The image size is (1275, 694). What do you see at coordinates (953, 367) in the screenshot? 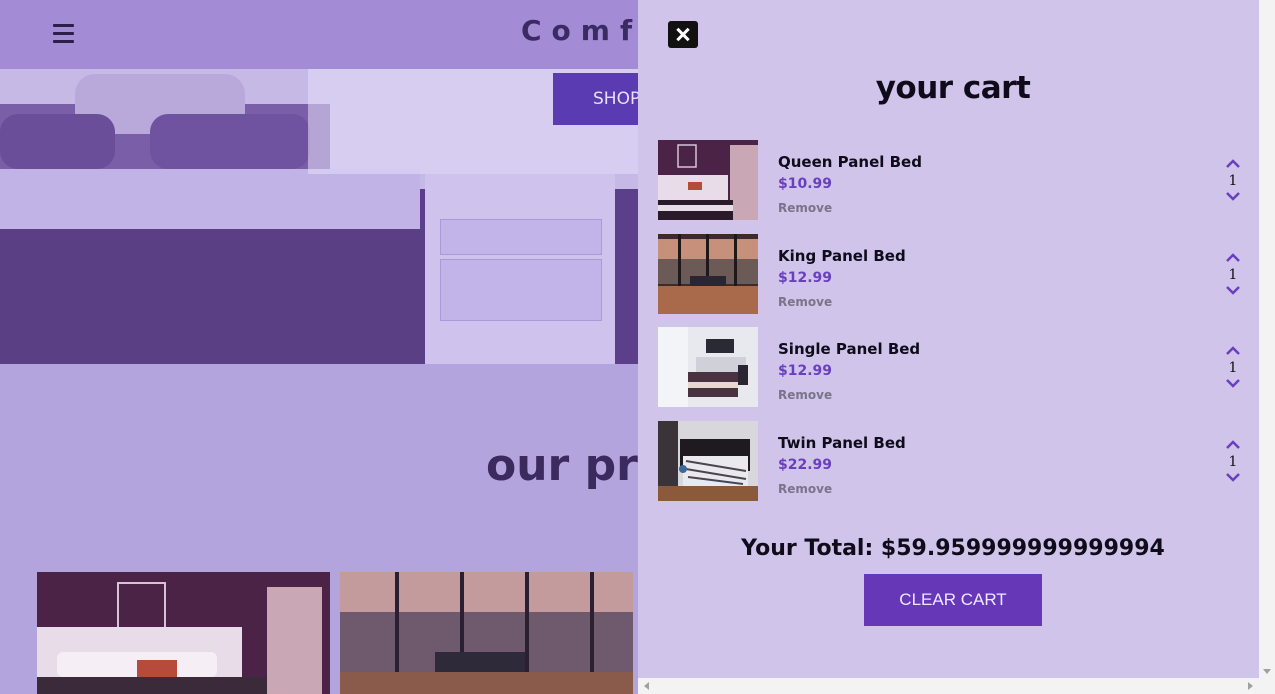
I see `cart-item: Single Panel Bed $12.99 Remove 1` at bounding box center [953, 367].